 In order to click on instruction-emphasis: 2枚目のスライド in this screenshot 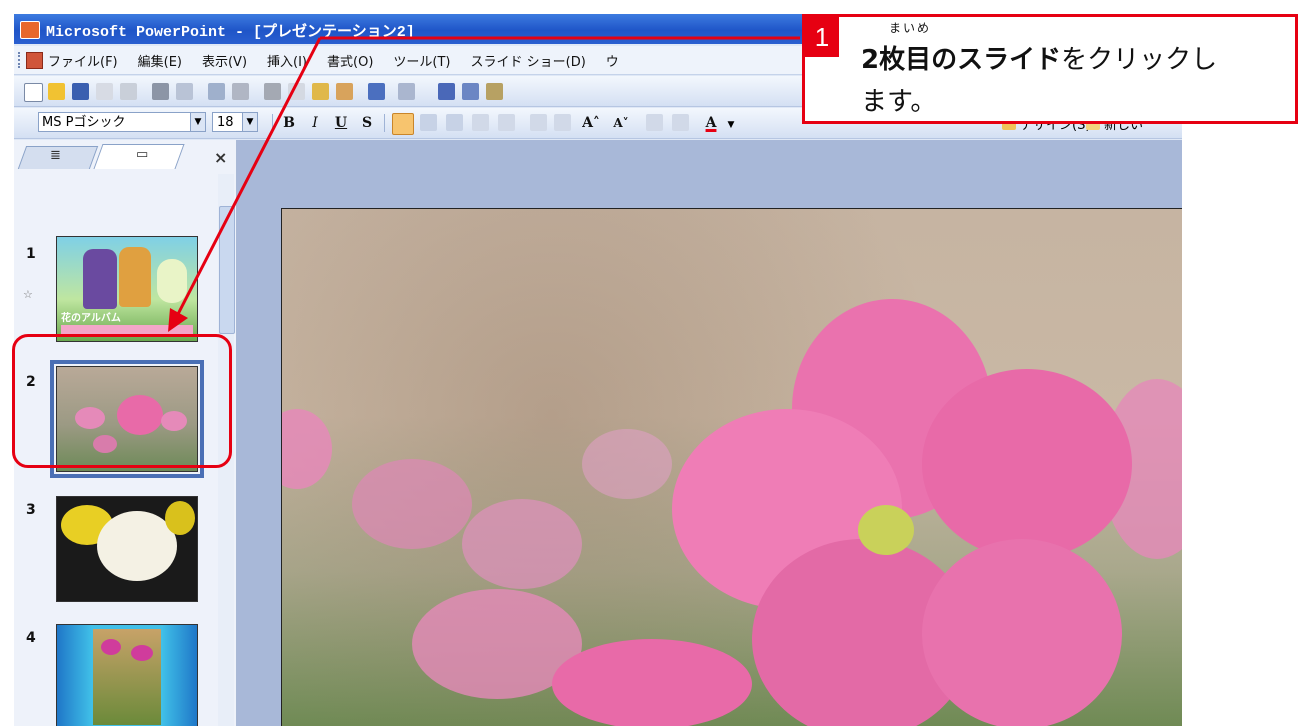, I will do `click(961, 60)`.